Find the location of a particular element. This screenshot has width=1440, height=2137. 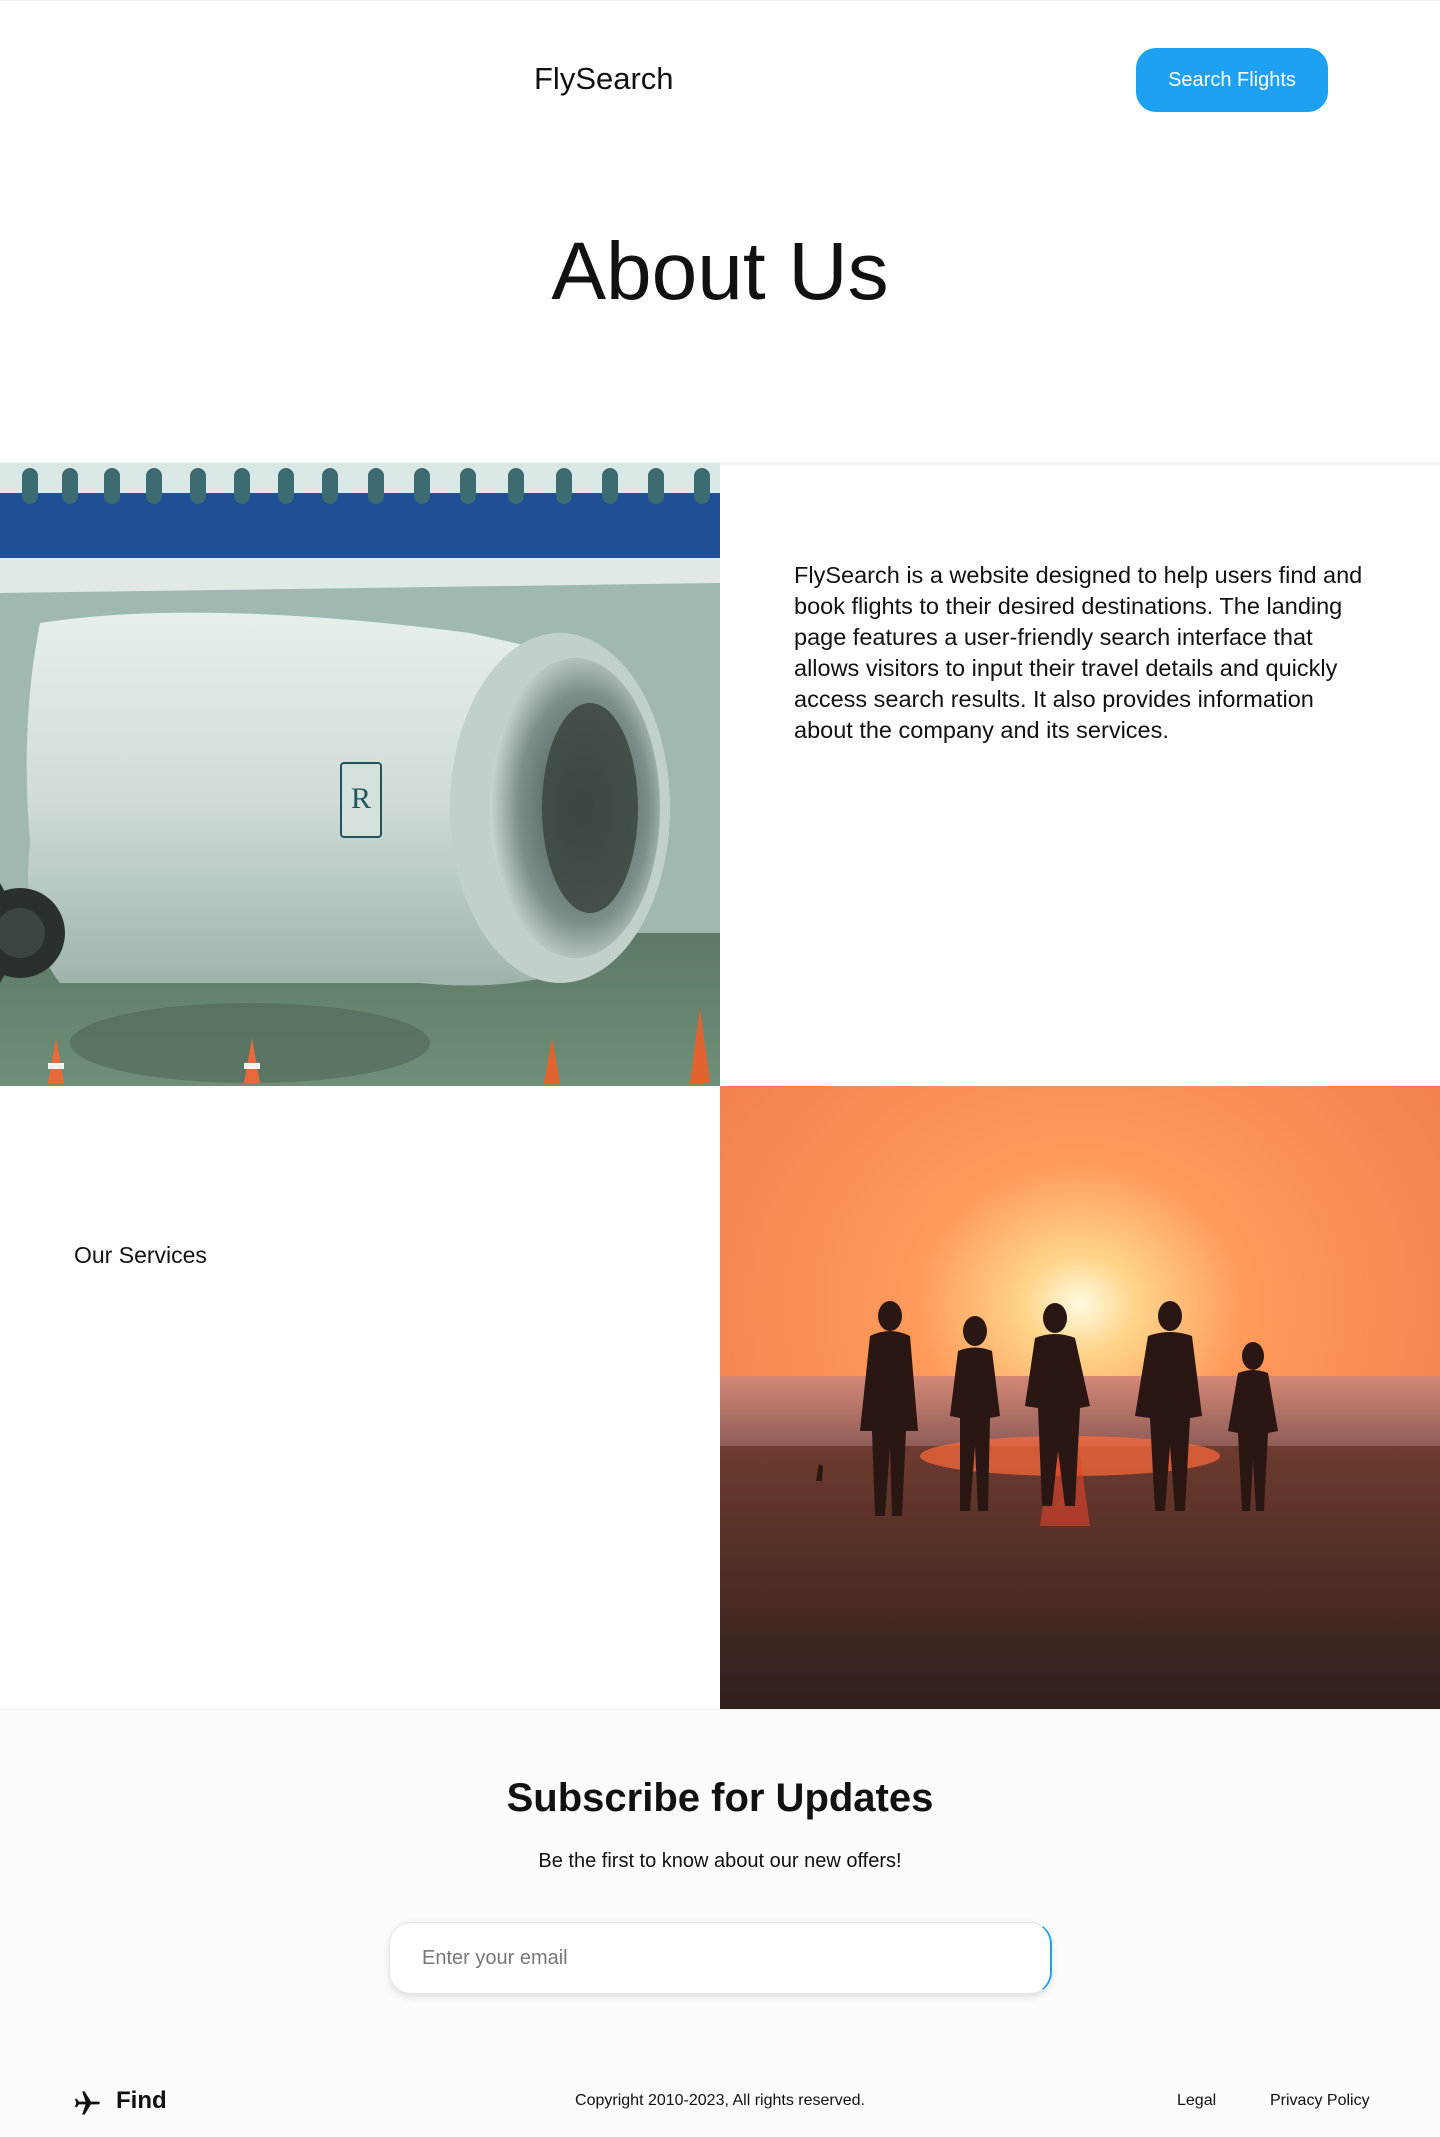

jet-engine-image: R is located at coordinates (360, 774).